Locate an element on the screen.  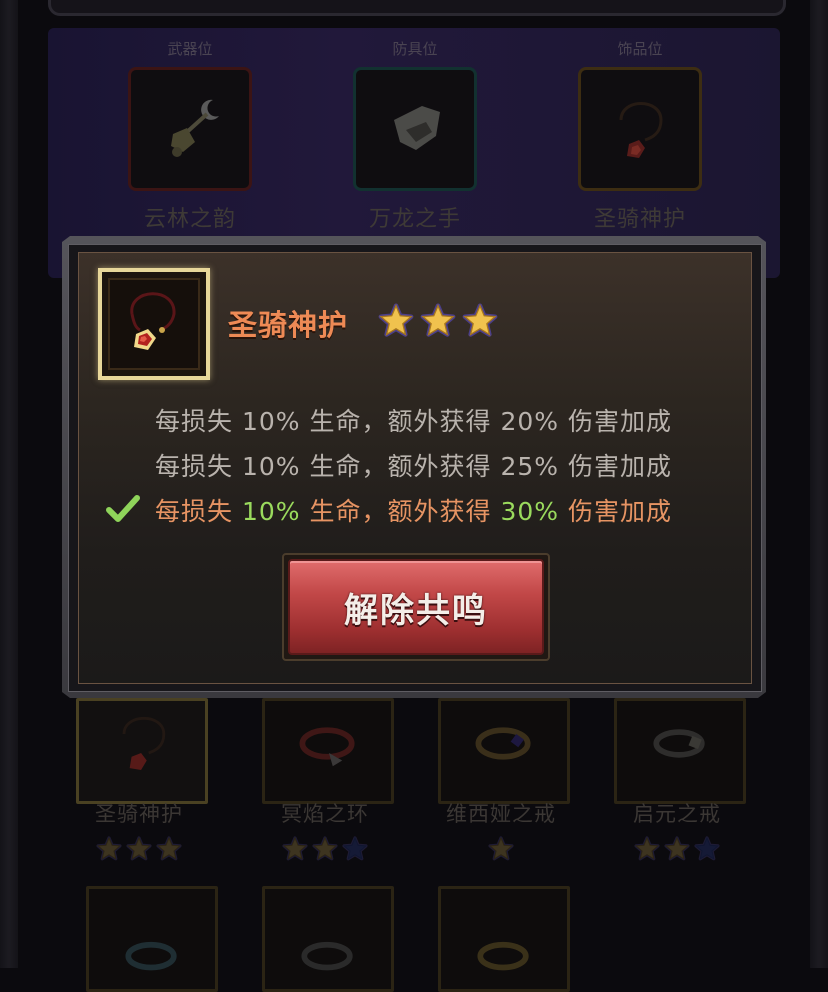
effect-value: 30% is located at coordinates (530, 511).